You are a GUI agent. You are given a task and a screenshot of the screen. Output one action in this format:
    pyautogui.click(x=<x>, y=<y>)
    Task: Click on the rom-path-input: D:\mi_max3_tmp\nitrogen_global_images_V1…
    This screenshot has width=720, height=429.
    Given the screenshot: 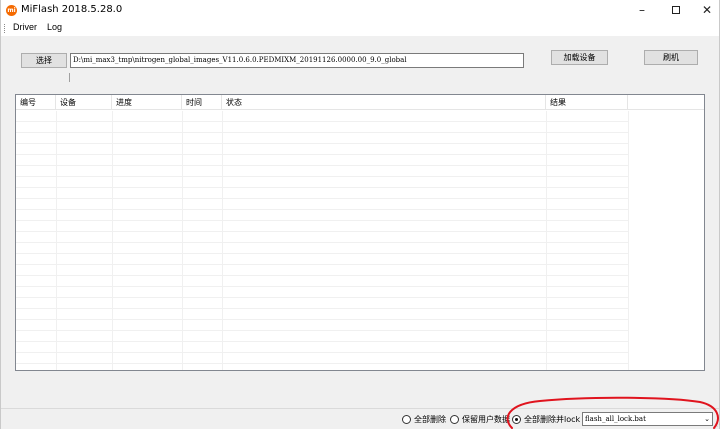 What is the action you would take?
    pyautogui.click(x=297, y=60)
    